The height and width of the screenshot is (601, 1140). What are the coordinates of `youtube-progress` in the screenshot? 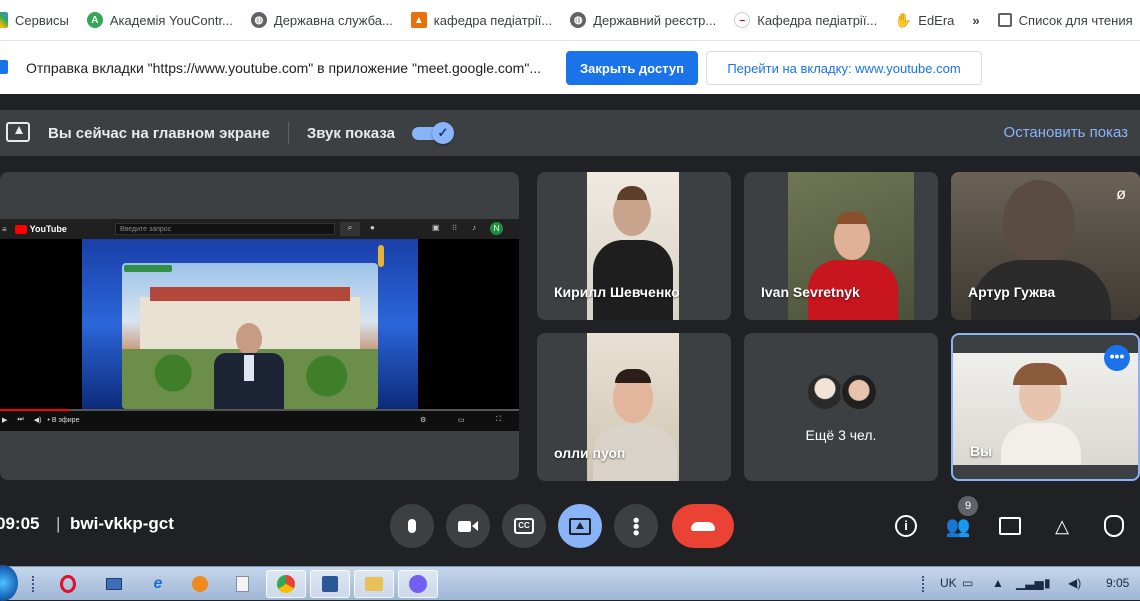 It's located at (259, 410).